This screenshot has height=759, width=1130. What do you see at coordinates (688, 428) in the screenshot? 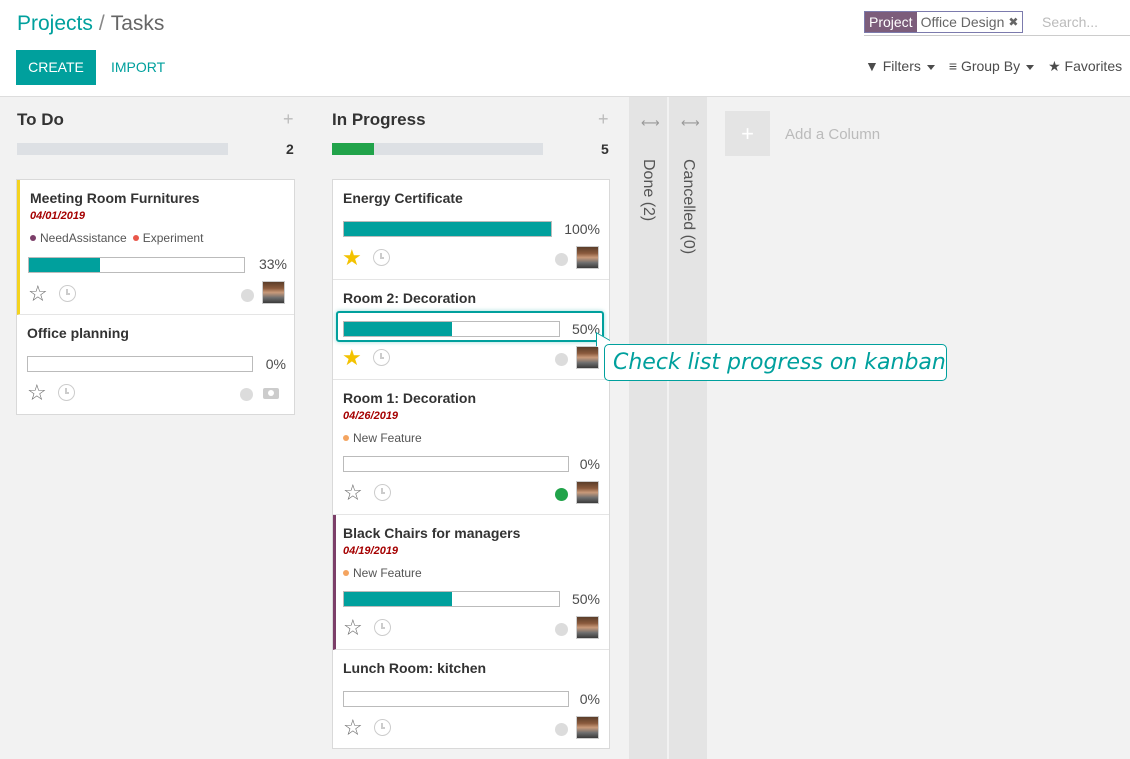
I see `folded-column-cancelled: ⟷ Cancelled (0)` at bounding box center [688, 428].